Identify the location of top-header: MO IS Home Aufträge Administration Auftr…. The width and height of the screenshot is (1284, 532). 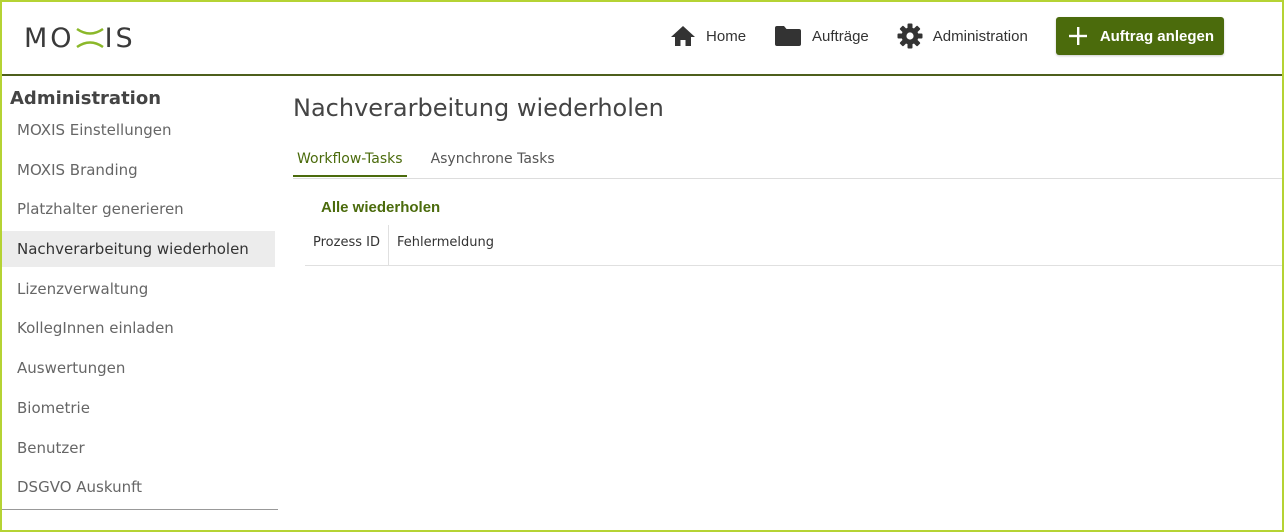
(642, 39).